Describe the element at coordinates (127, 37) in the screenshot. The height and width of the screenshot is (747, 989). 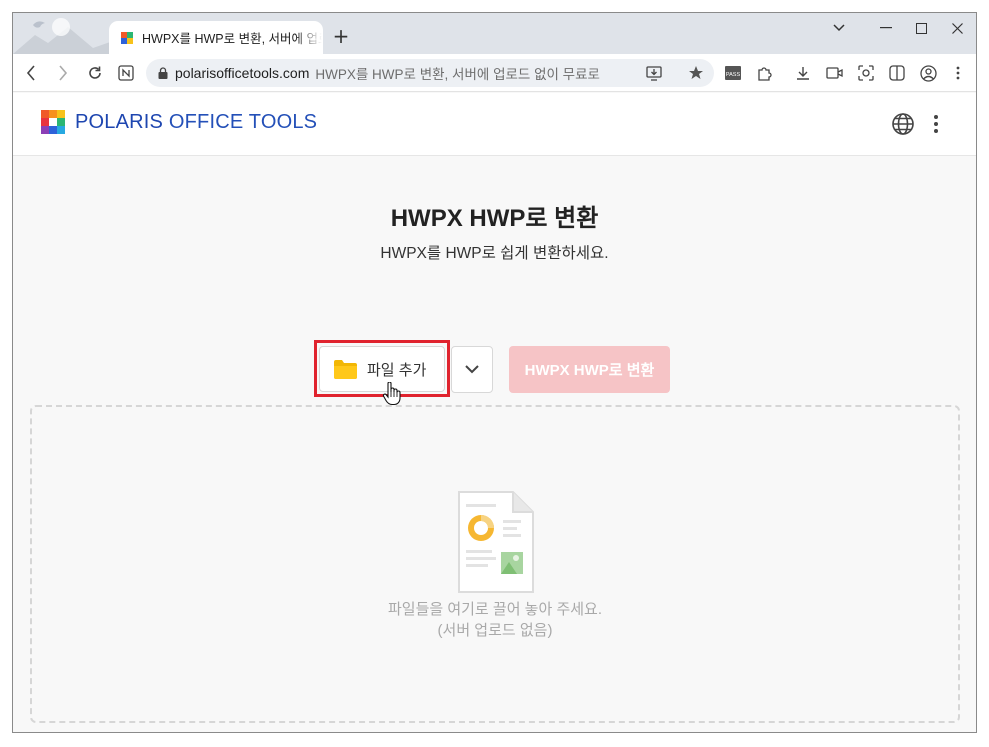
I see `polaris-favicon-icon` at that location.